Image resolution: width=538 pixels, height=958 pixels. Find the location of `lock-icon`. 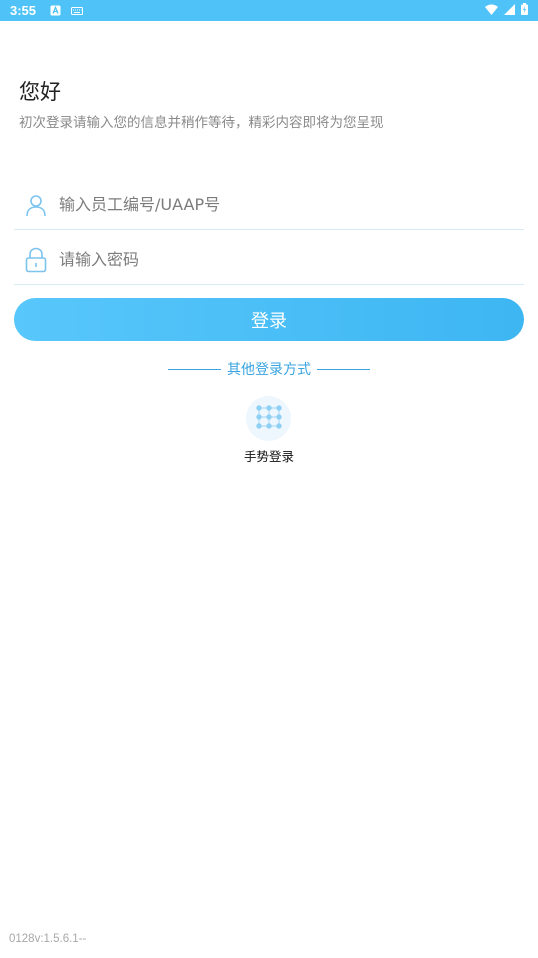

lock-icon is located at coordinates (36, 260).